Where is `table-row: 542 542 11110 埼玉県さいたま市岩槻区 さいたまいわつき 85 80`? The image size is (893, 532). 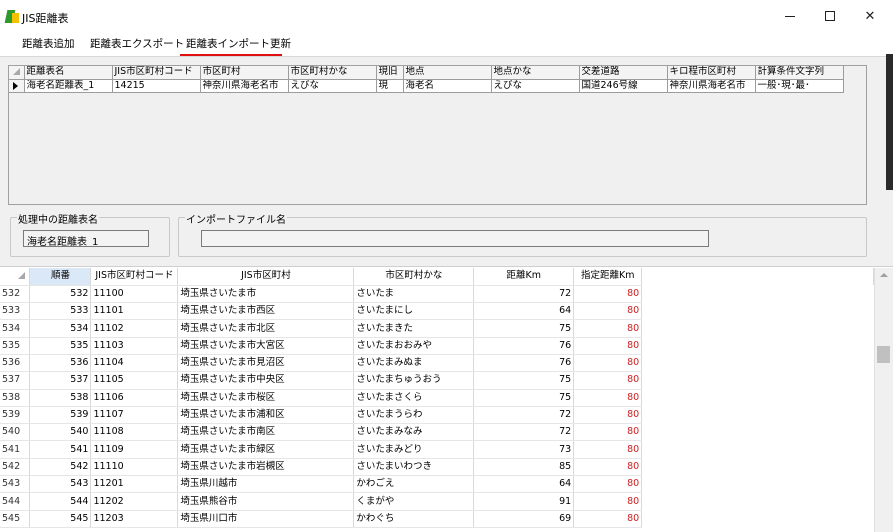 table-row: 542 542 11110 埼玉県さいたま市岩槻区 さいたまいわつき 85 80 is located at coordinates (437, 467).